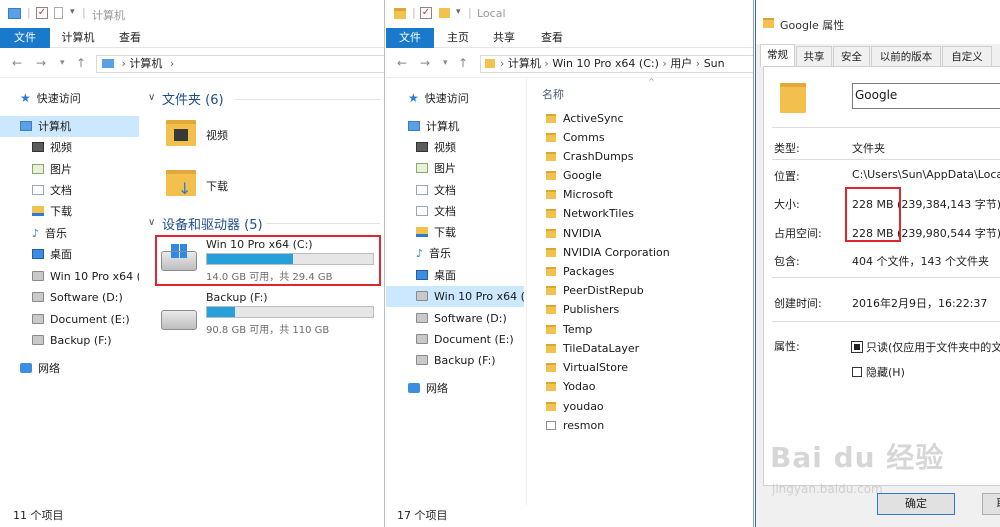 Image resolution: width=1000 pixels, height=527 pixels. I want to click on list-item: CrashDumps, so click(590, 156).